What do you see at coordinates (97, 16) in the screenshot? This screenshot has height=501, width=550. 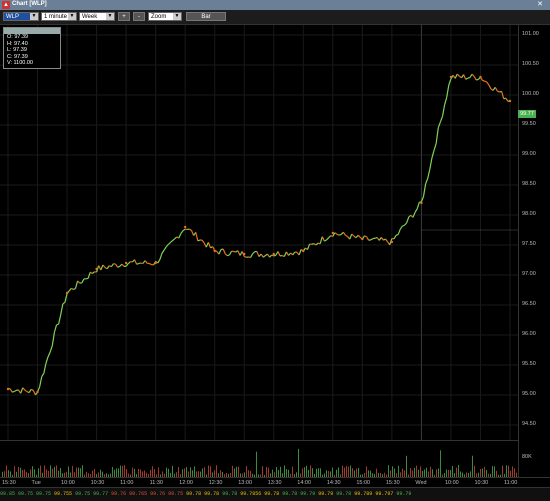 I see `range-select: Week ▼` at bounding box center [97, 16].